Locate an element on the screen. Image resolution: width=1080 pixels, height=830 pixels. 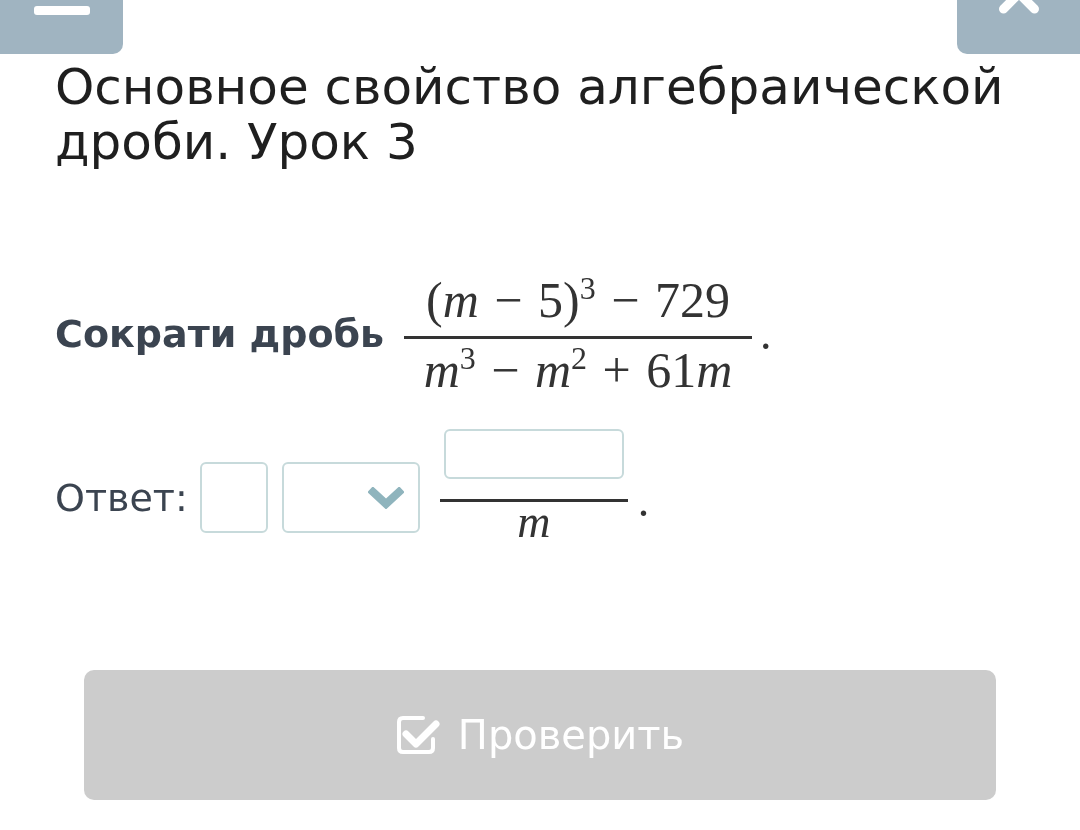
fraction-numerator: (m − 5)$^{3}$ − 729 is located at coordinates (578, 300).